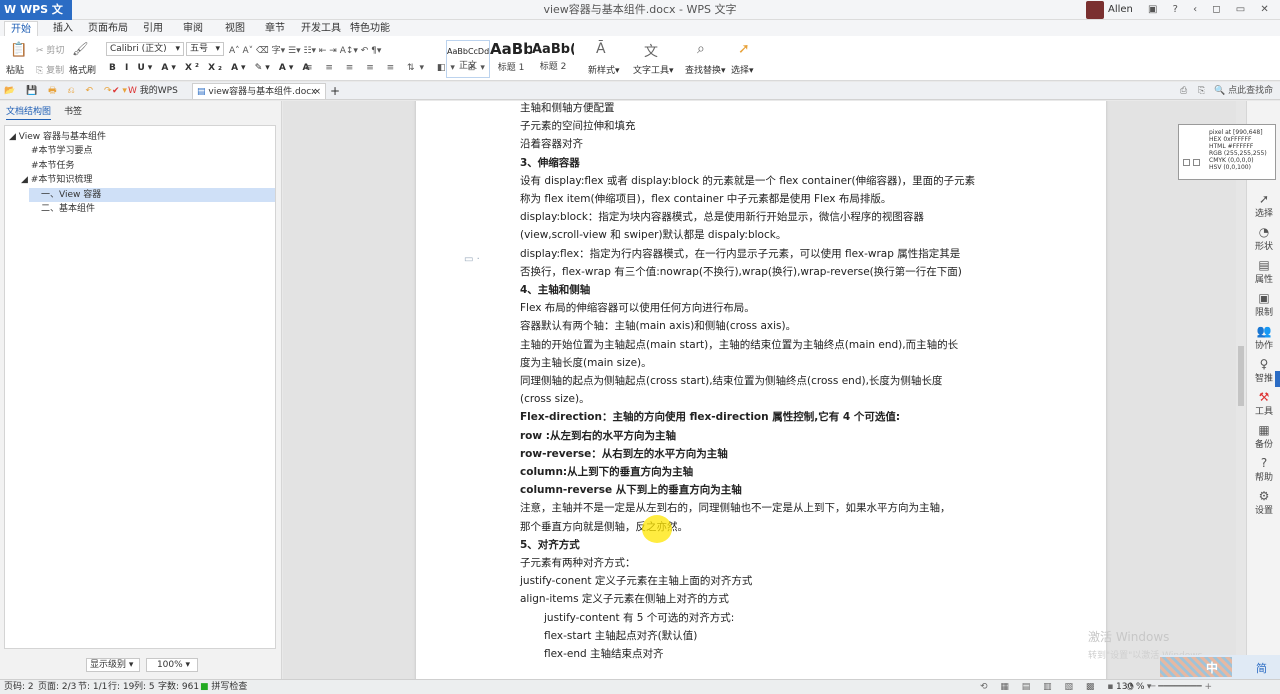 This screenshot has width=1280, height=694. Describe the element at coordinates (1263, 503) in the screenshot. I see `sidebar-settings: ⚙ 设置` at that location.